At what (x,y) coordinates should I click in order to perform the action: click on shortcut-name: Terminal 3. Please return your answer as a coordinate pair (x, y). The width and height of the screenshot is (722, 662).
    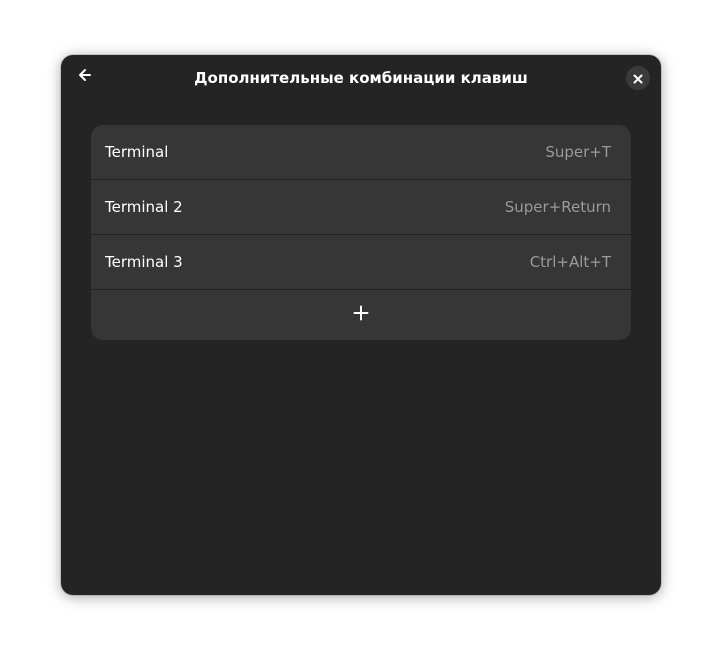
    Looking at the image, I should click on (144, 262).